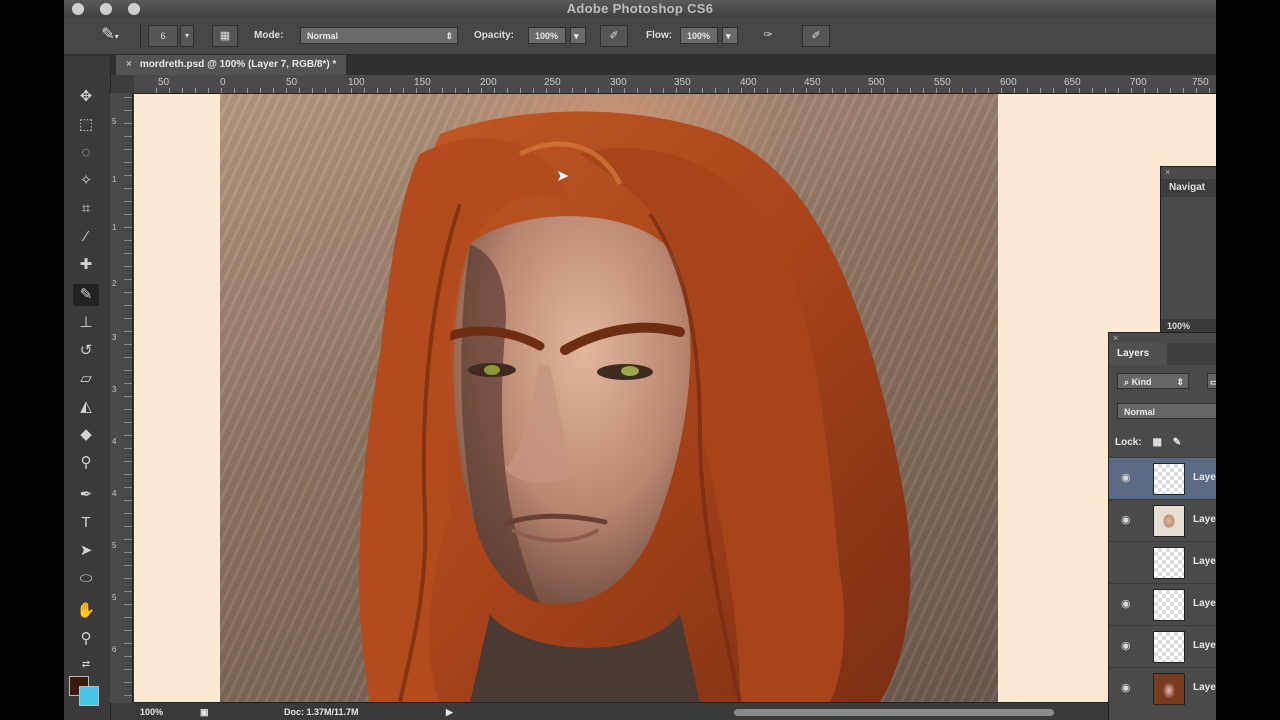 The height and width of the screenshot is (720, 1280). Describe the element at coordinates (86, 323) in the screenshot. I see `clone-stamp-icon: ⊥` at that location.